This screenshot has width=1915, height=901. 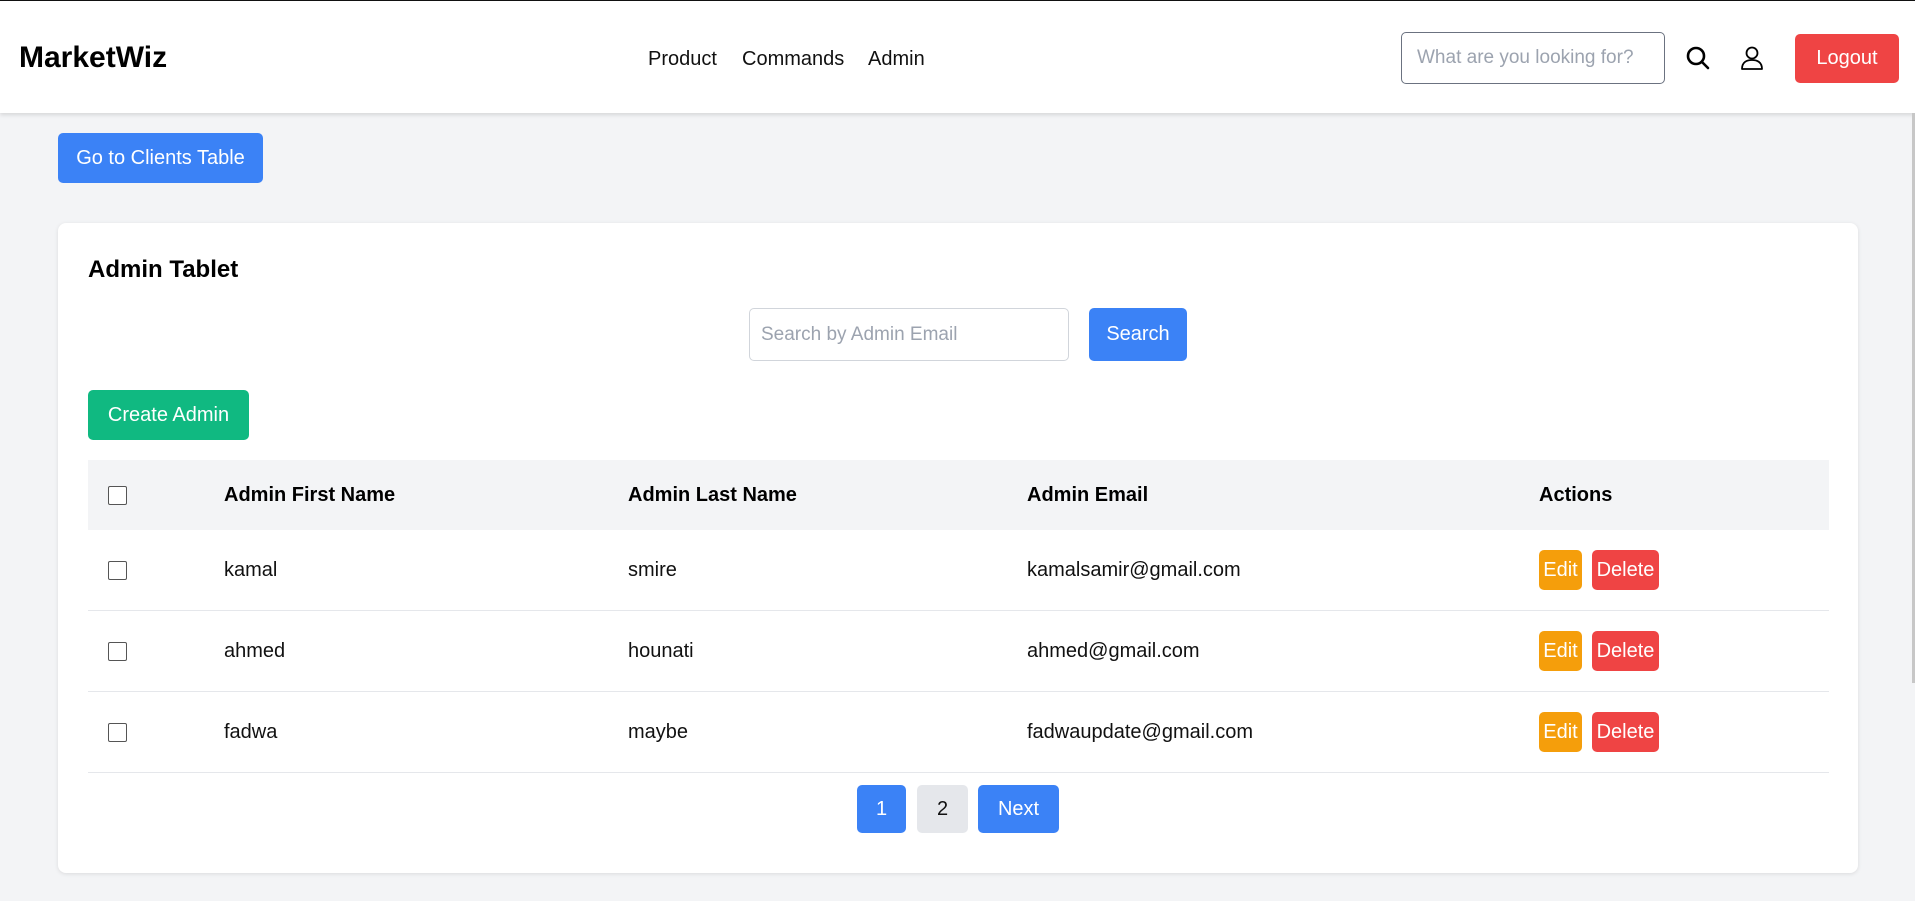 What do you see at coordinates (1140, 731) in the screenshot?
I see `email-cell: fadwaupdate@gmail.com` at bounding box center [1140, 731].